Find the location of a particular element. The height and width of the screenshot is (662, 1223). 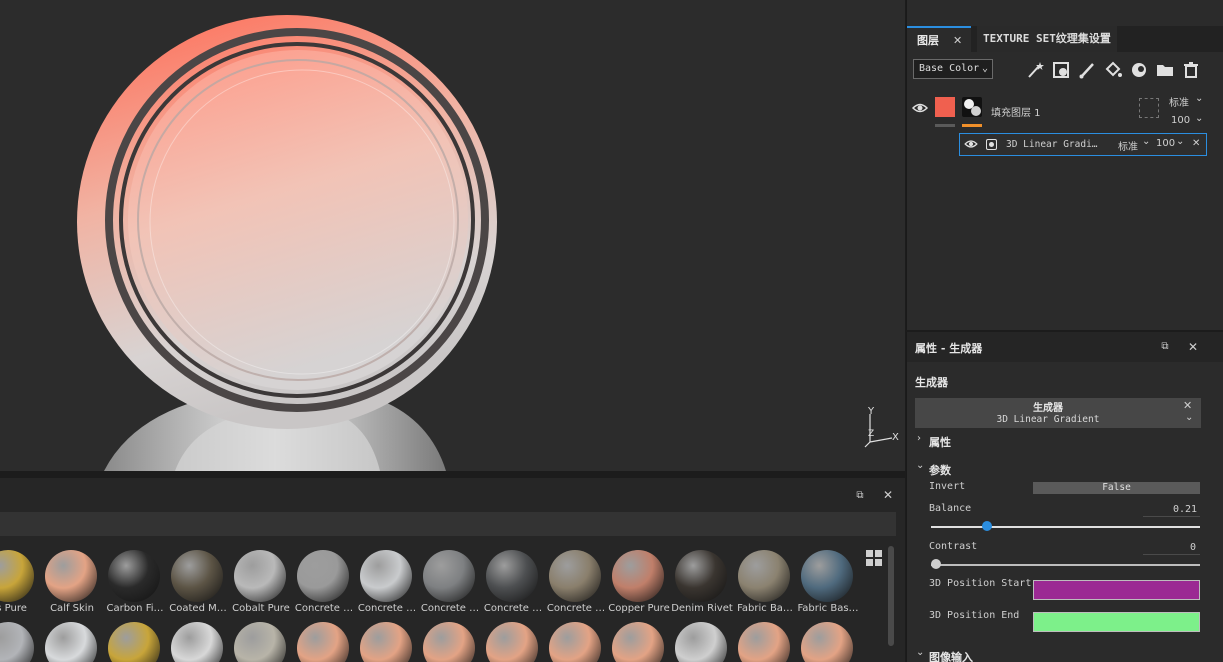

tab-layers-label: 图层 is located at coordinates (928, 40).